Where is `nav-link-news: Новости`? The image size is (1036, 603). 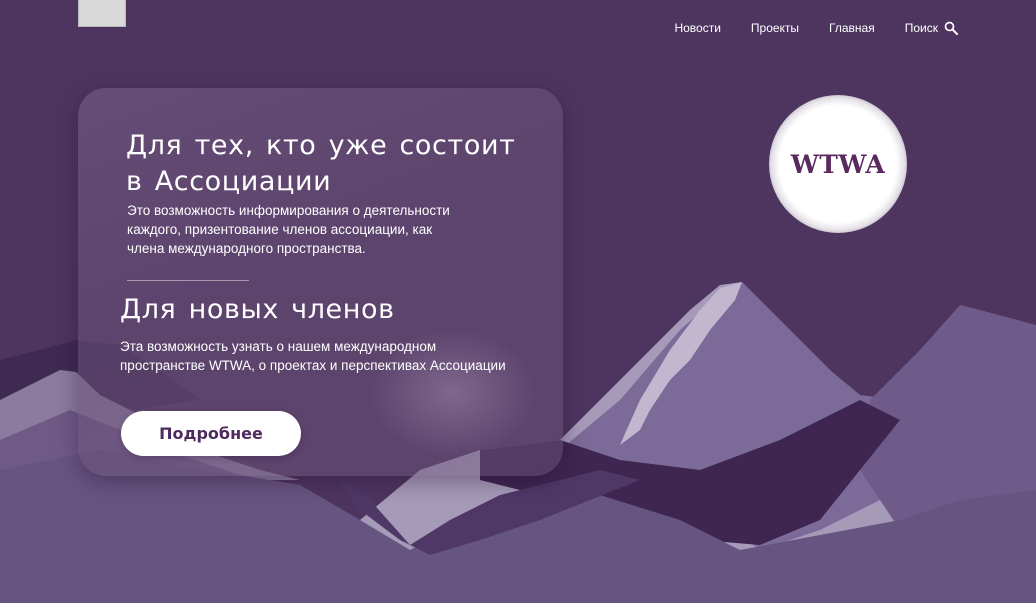 nav-link-news: Новости is located at coordinates (697, 28).